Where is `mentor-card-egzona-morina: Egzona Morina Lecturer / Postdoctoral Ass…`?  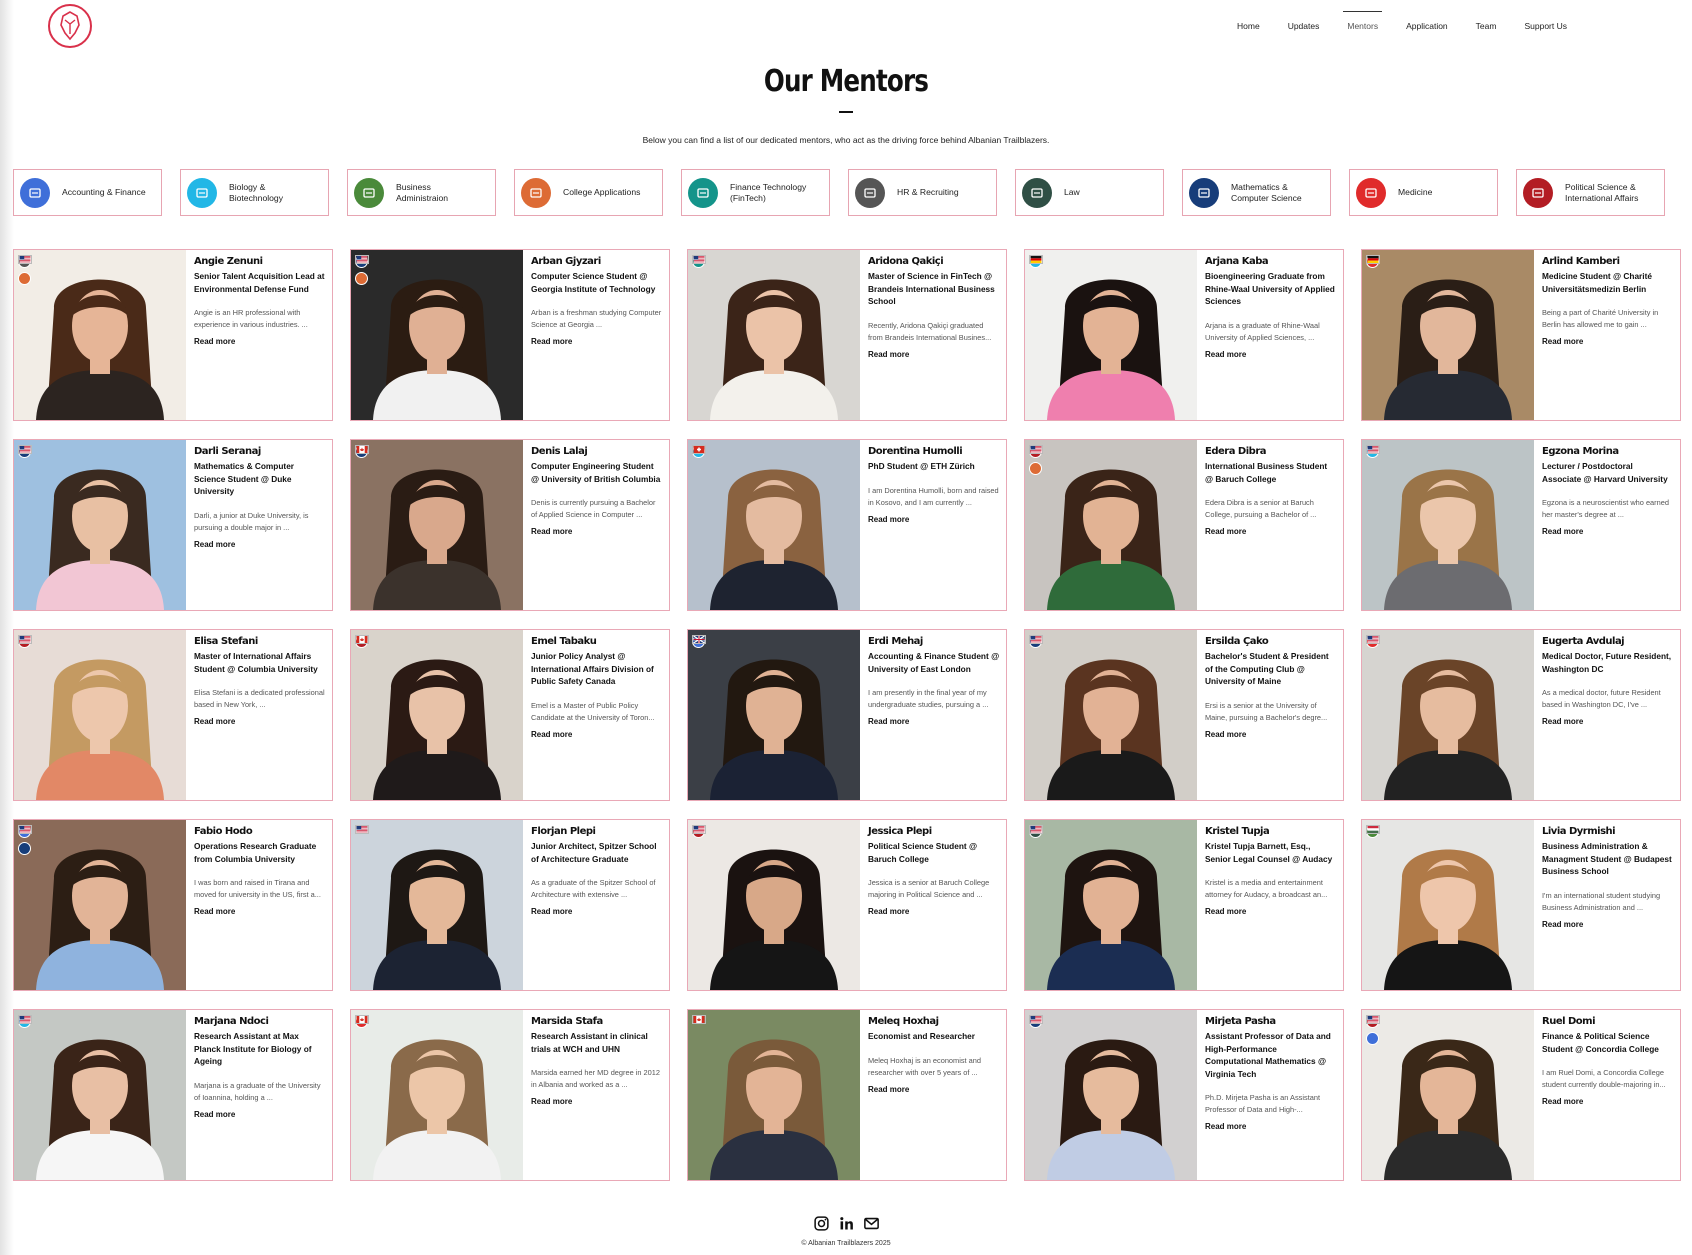 mentor-card-egzona-morina: Egzona Morina Lecturer / Postdoctoral Ass… is located at coordinates (1521, 525).